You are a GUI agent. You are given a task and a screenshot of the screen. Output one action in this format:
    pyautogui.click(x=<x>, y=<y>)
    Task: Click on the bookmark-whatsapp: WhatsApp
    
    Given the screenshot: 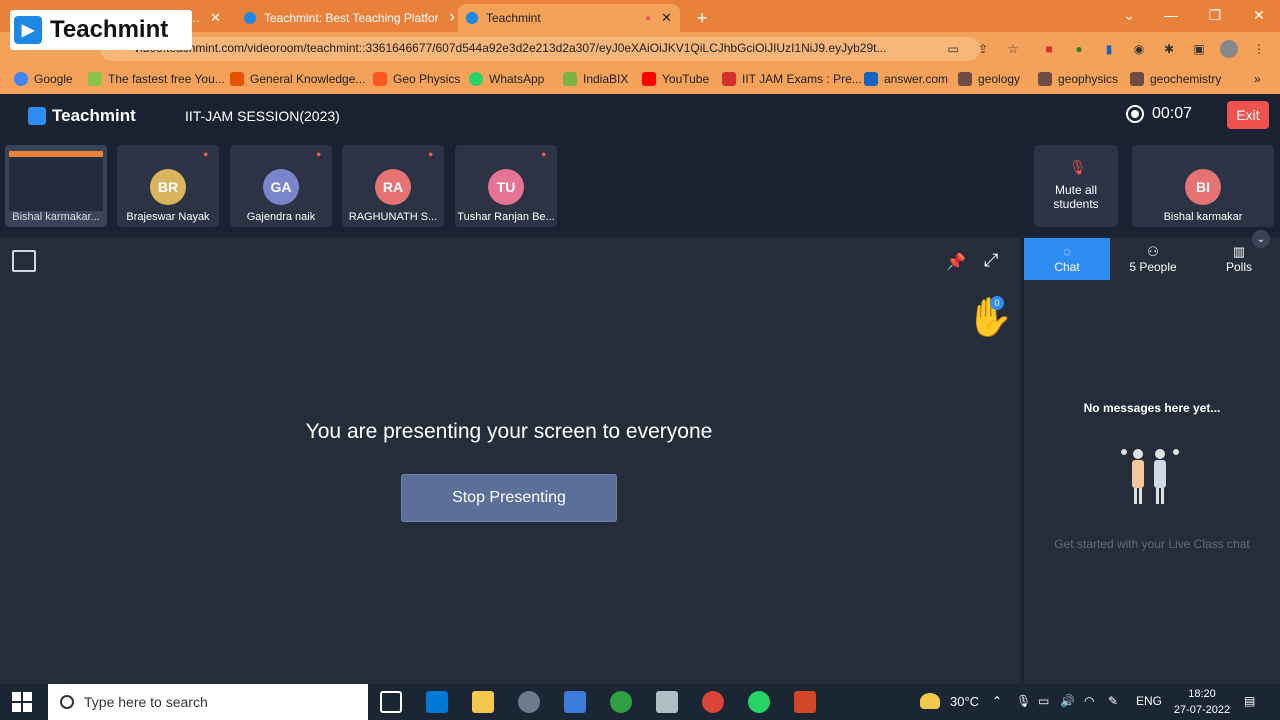 What is the action you would take?
    pyautogui.click(x=506, y=79)
    